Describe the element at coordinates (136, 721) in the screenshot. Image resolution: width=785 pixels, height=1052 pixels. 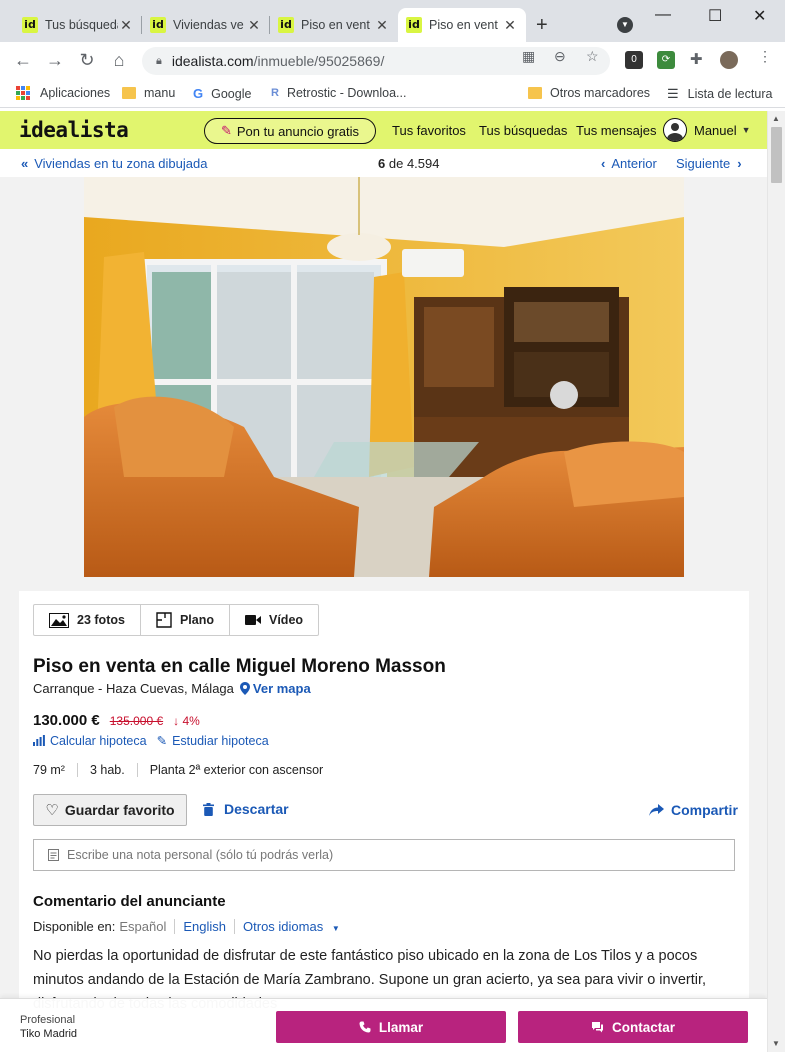
I see `old-price: 135.000 €` at that location.